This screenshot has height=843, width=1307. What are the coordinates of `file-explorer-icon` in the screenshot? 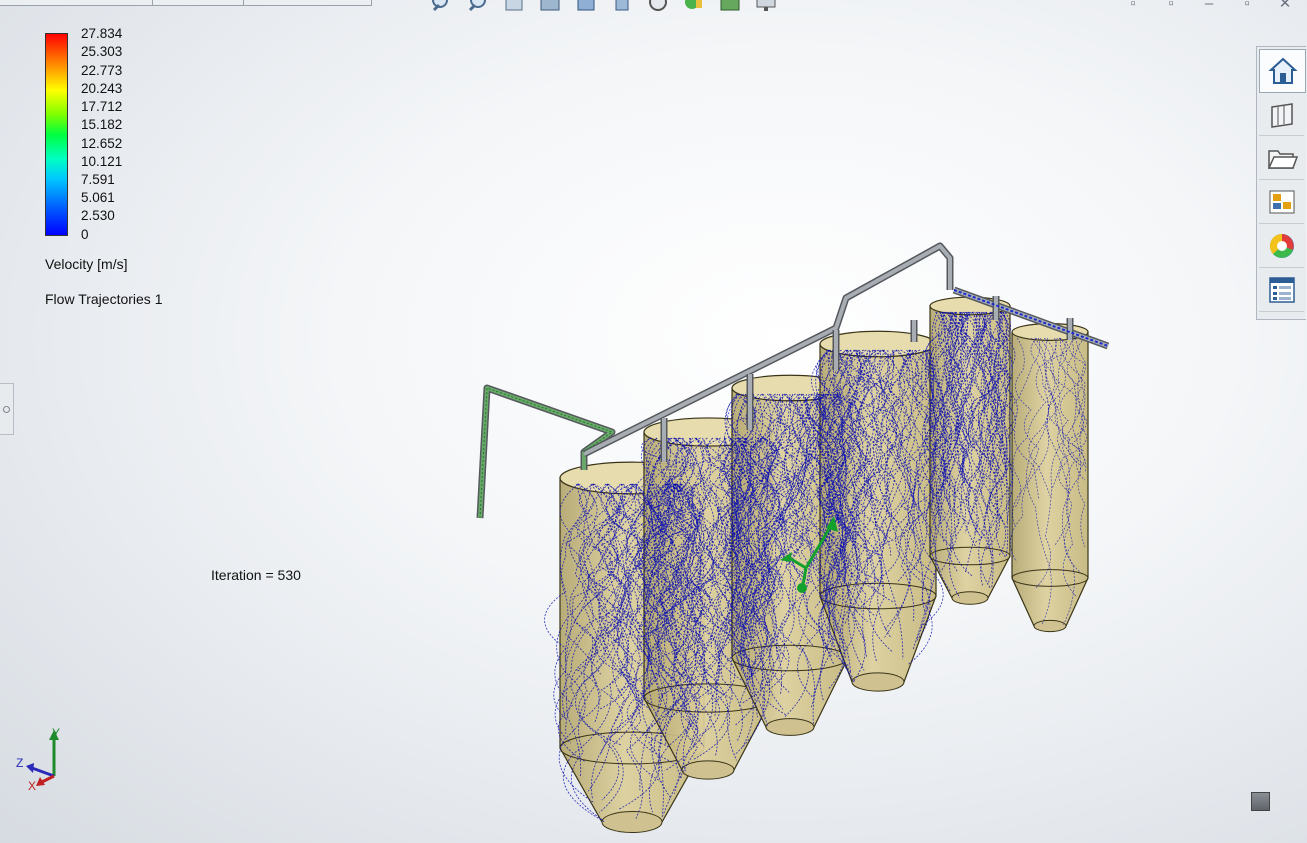 It's located at (1282, 159).